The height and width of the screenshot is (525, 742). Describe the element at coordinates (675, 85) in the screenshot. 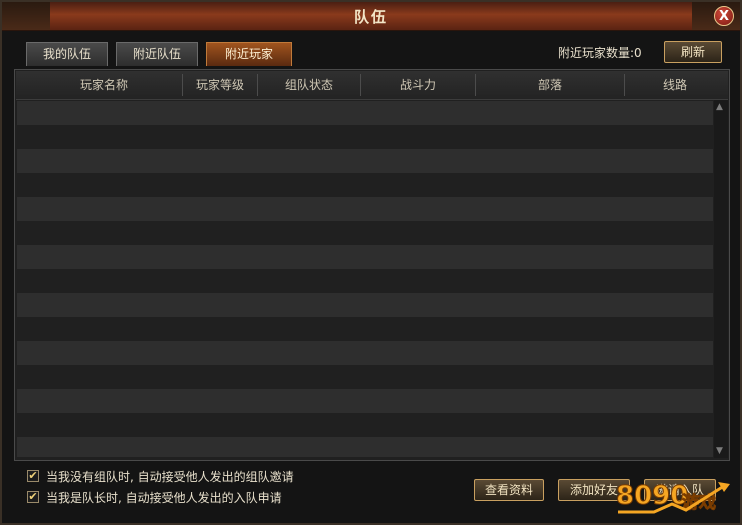

I see `column-line: 线路` at that location.